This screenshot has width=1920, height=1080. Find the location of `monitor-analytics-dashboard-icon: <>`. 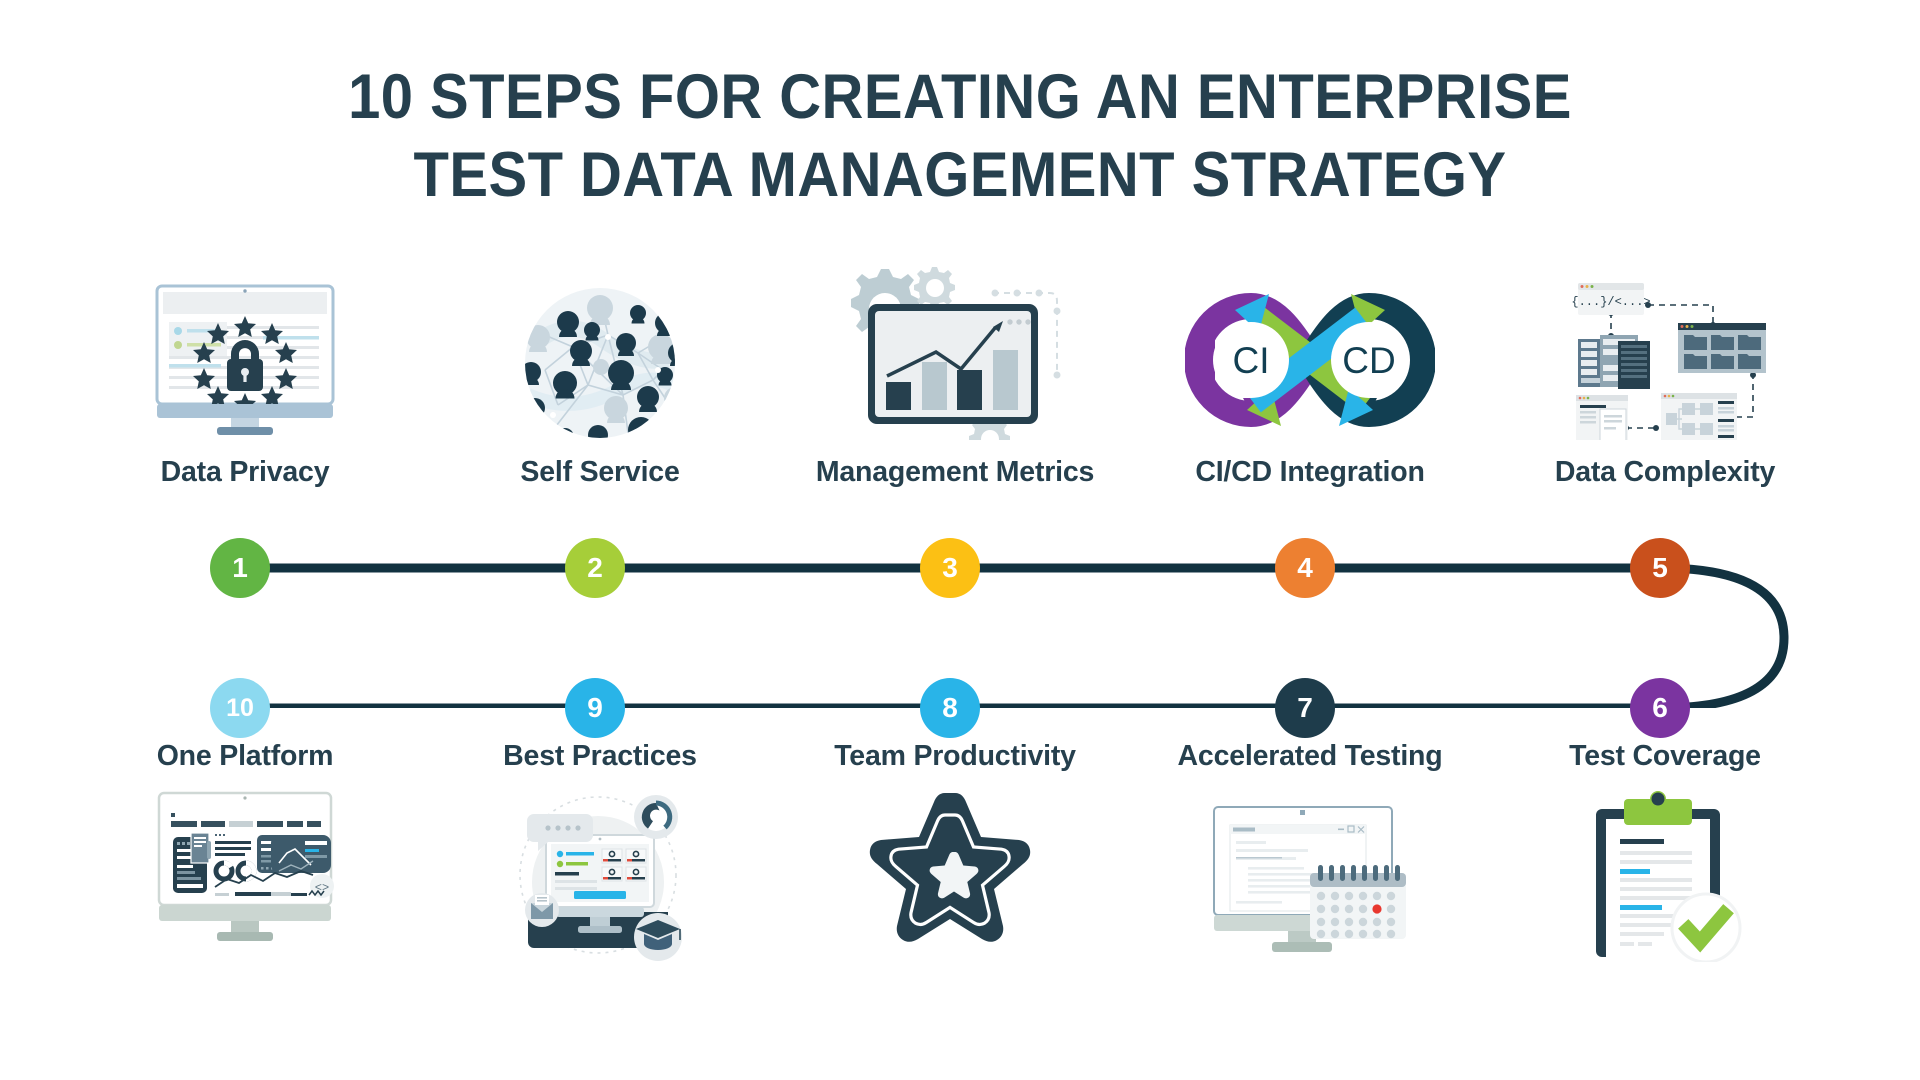

monitor-analytics-dashboard-icon: <> is located at coordinates (245, 877).